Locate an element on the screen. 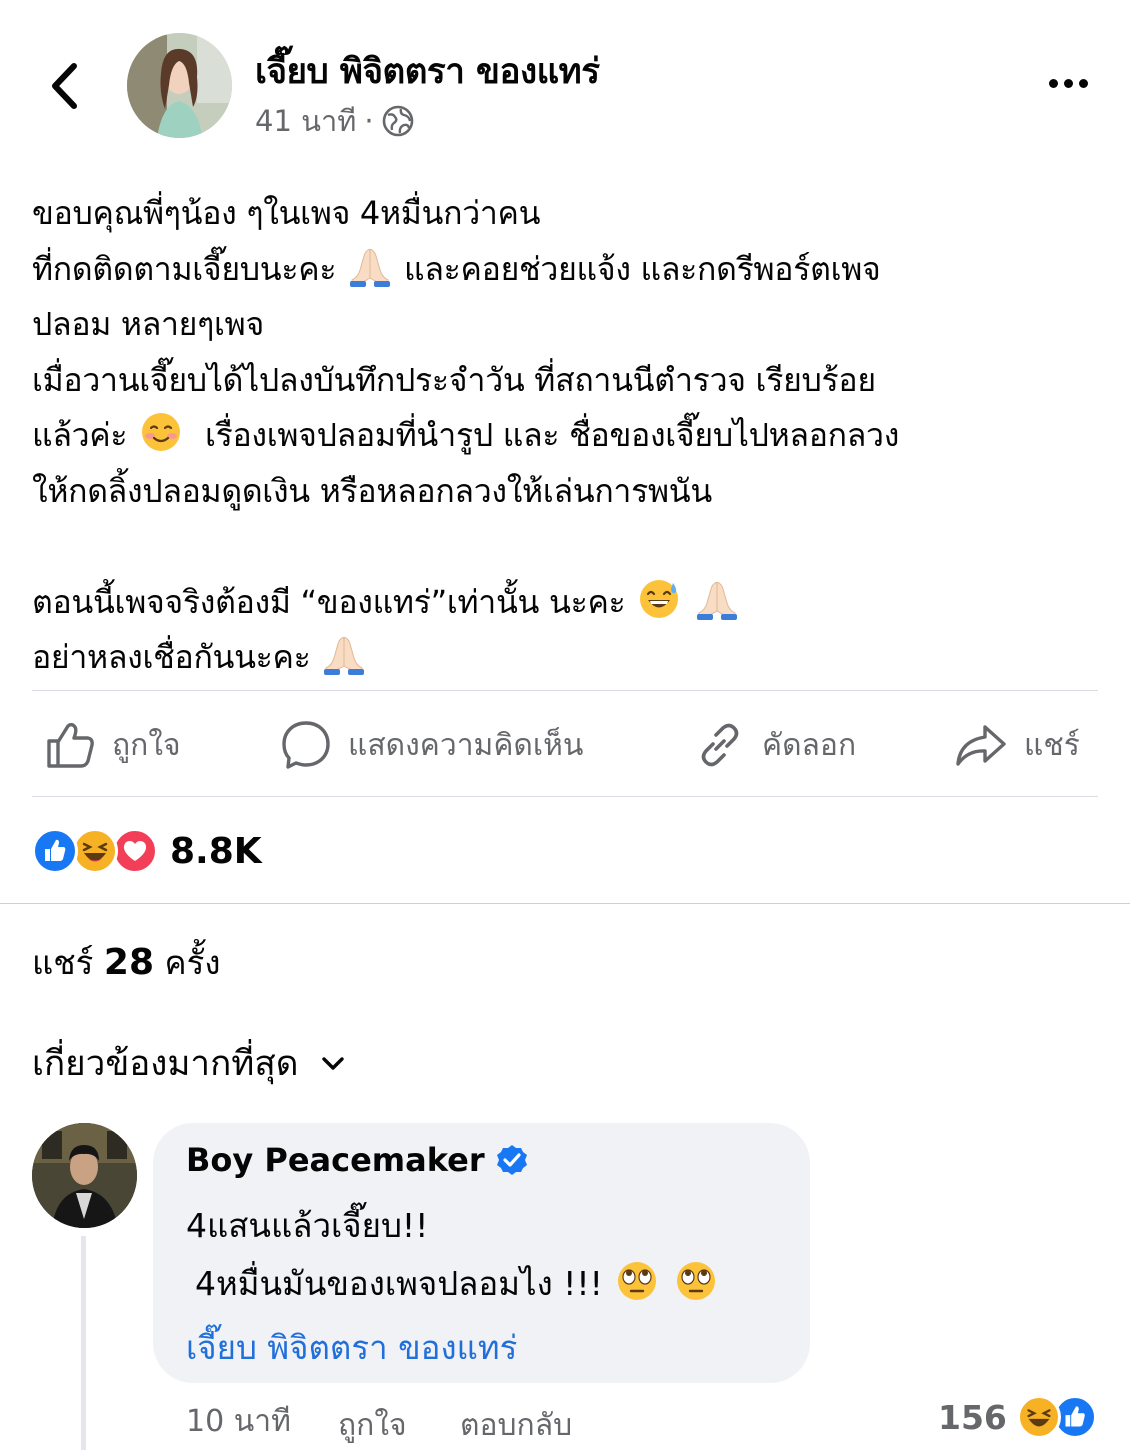 The height and width of the screenshot is (1450, 1130). post-action-bar: ถูกใจ แสดงความคิดเห็น คัดลอก แชร์ is located at coordinates (565, 745).